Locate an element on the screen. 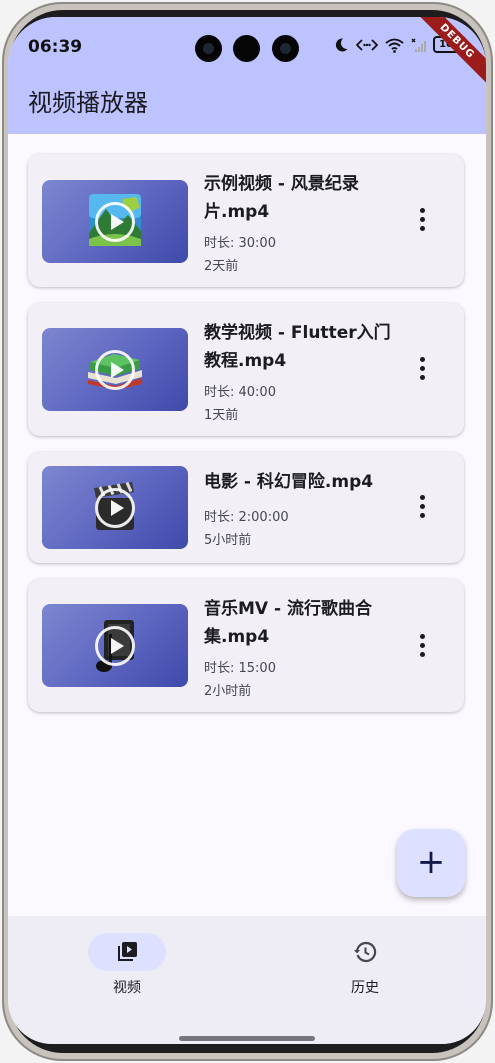 Image resolution: width=495 pixels, height=1063 pixels. front-sensor is located at coordinates (246, 48).